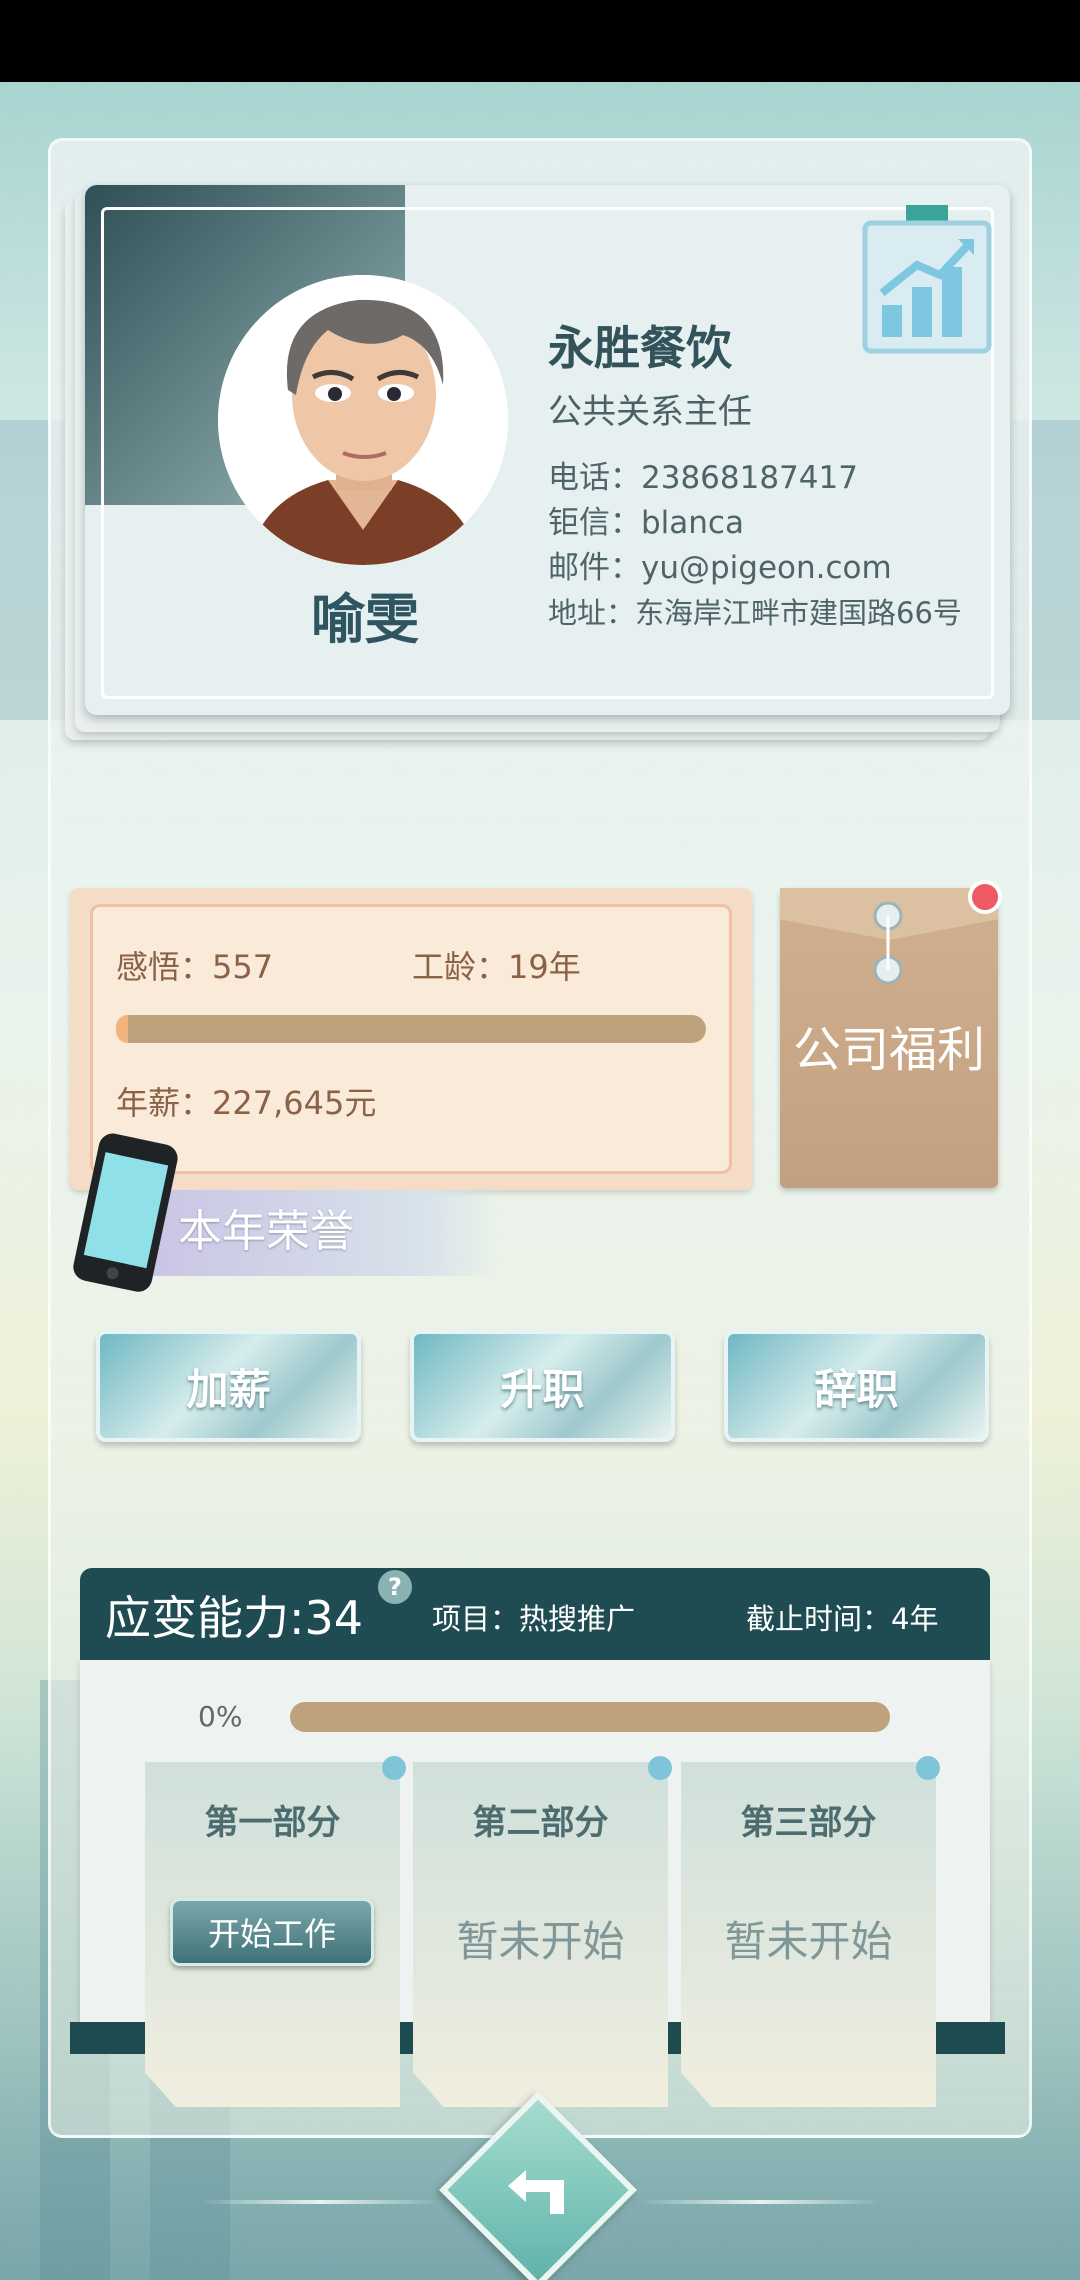 The image size is (1080, 2280). Describe the element at coordinates (496, 967) in the screenshot. I see `seniority-stat: 工龄：19年` at that location.